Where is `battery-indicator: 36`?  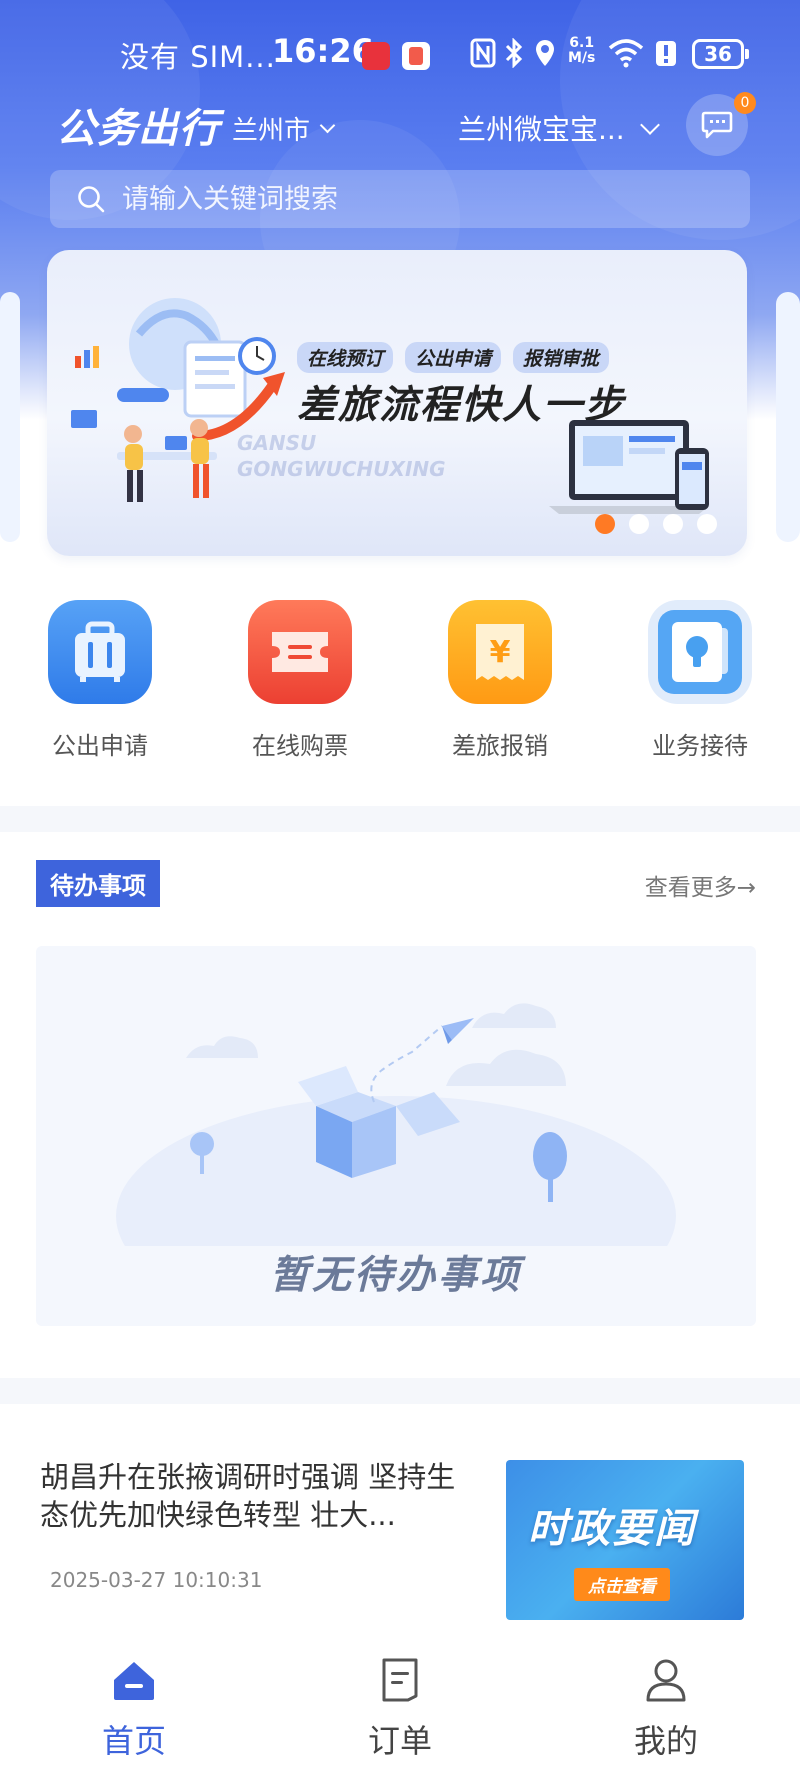
battery-indicator: 36 is located at coordinates (720, 54).